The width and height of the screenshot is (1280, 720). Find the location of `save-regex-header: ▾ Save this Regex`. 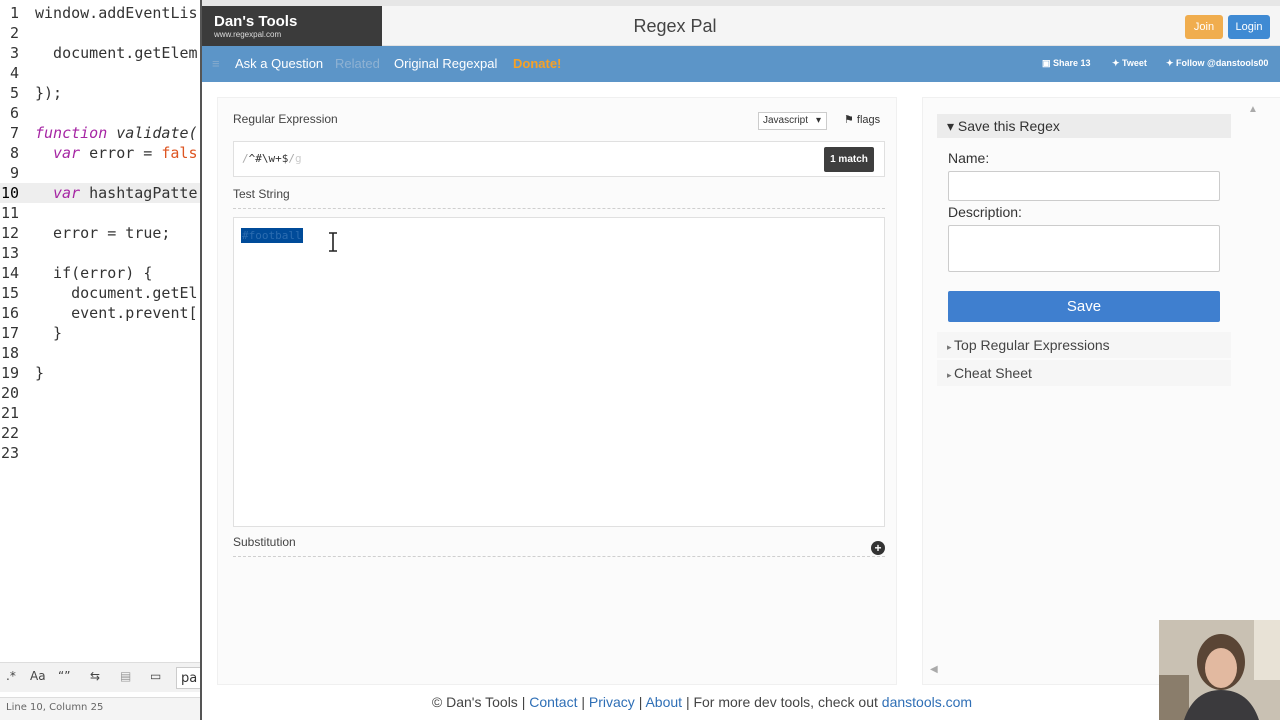

save-regex-header: ▾ Save this Regex is located at coordinates (1084, 126).